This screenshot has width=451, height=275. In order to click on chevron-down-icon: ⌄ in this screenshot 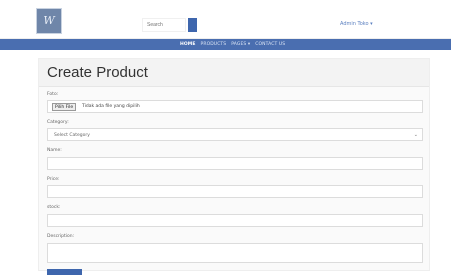, I will do `click(415, 135)`.